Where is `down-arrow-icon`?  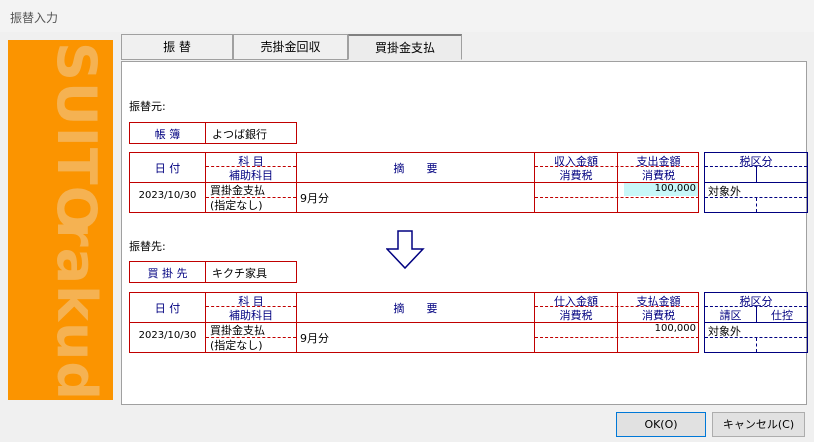 down-arrow-icon is located at coordinates (405, 250).